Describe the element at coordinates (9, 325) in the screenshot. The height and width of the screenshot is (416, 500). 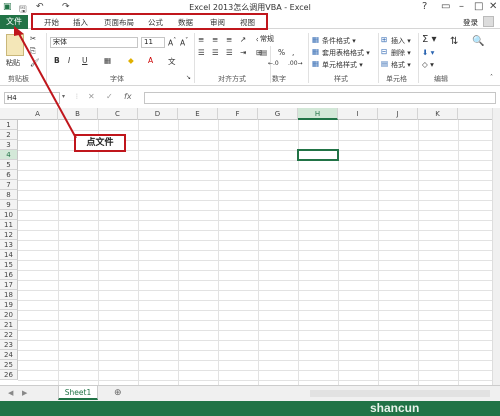
I see `row-header: 21` at that location.